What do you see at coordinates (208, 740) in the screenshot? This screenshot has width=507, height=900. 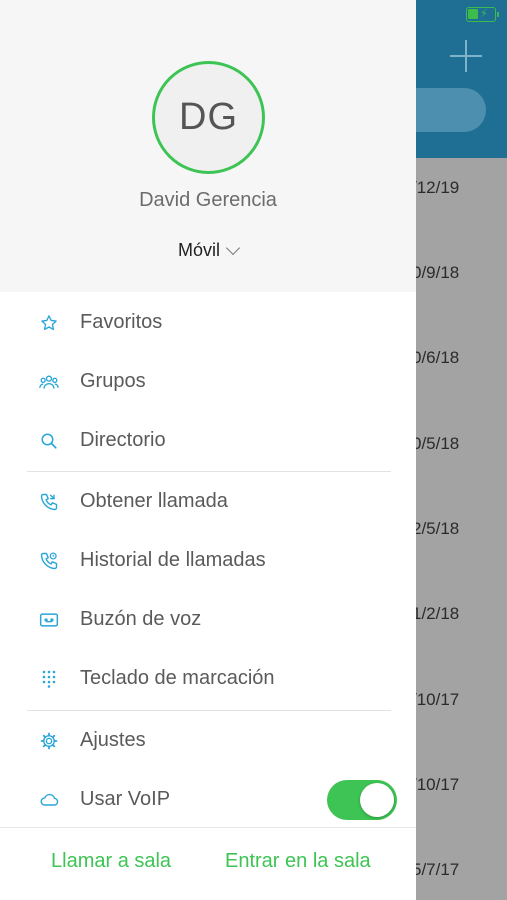 I see `menu-item-settings: Ajustes` at bounding box center [208, 740].